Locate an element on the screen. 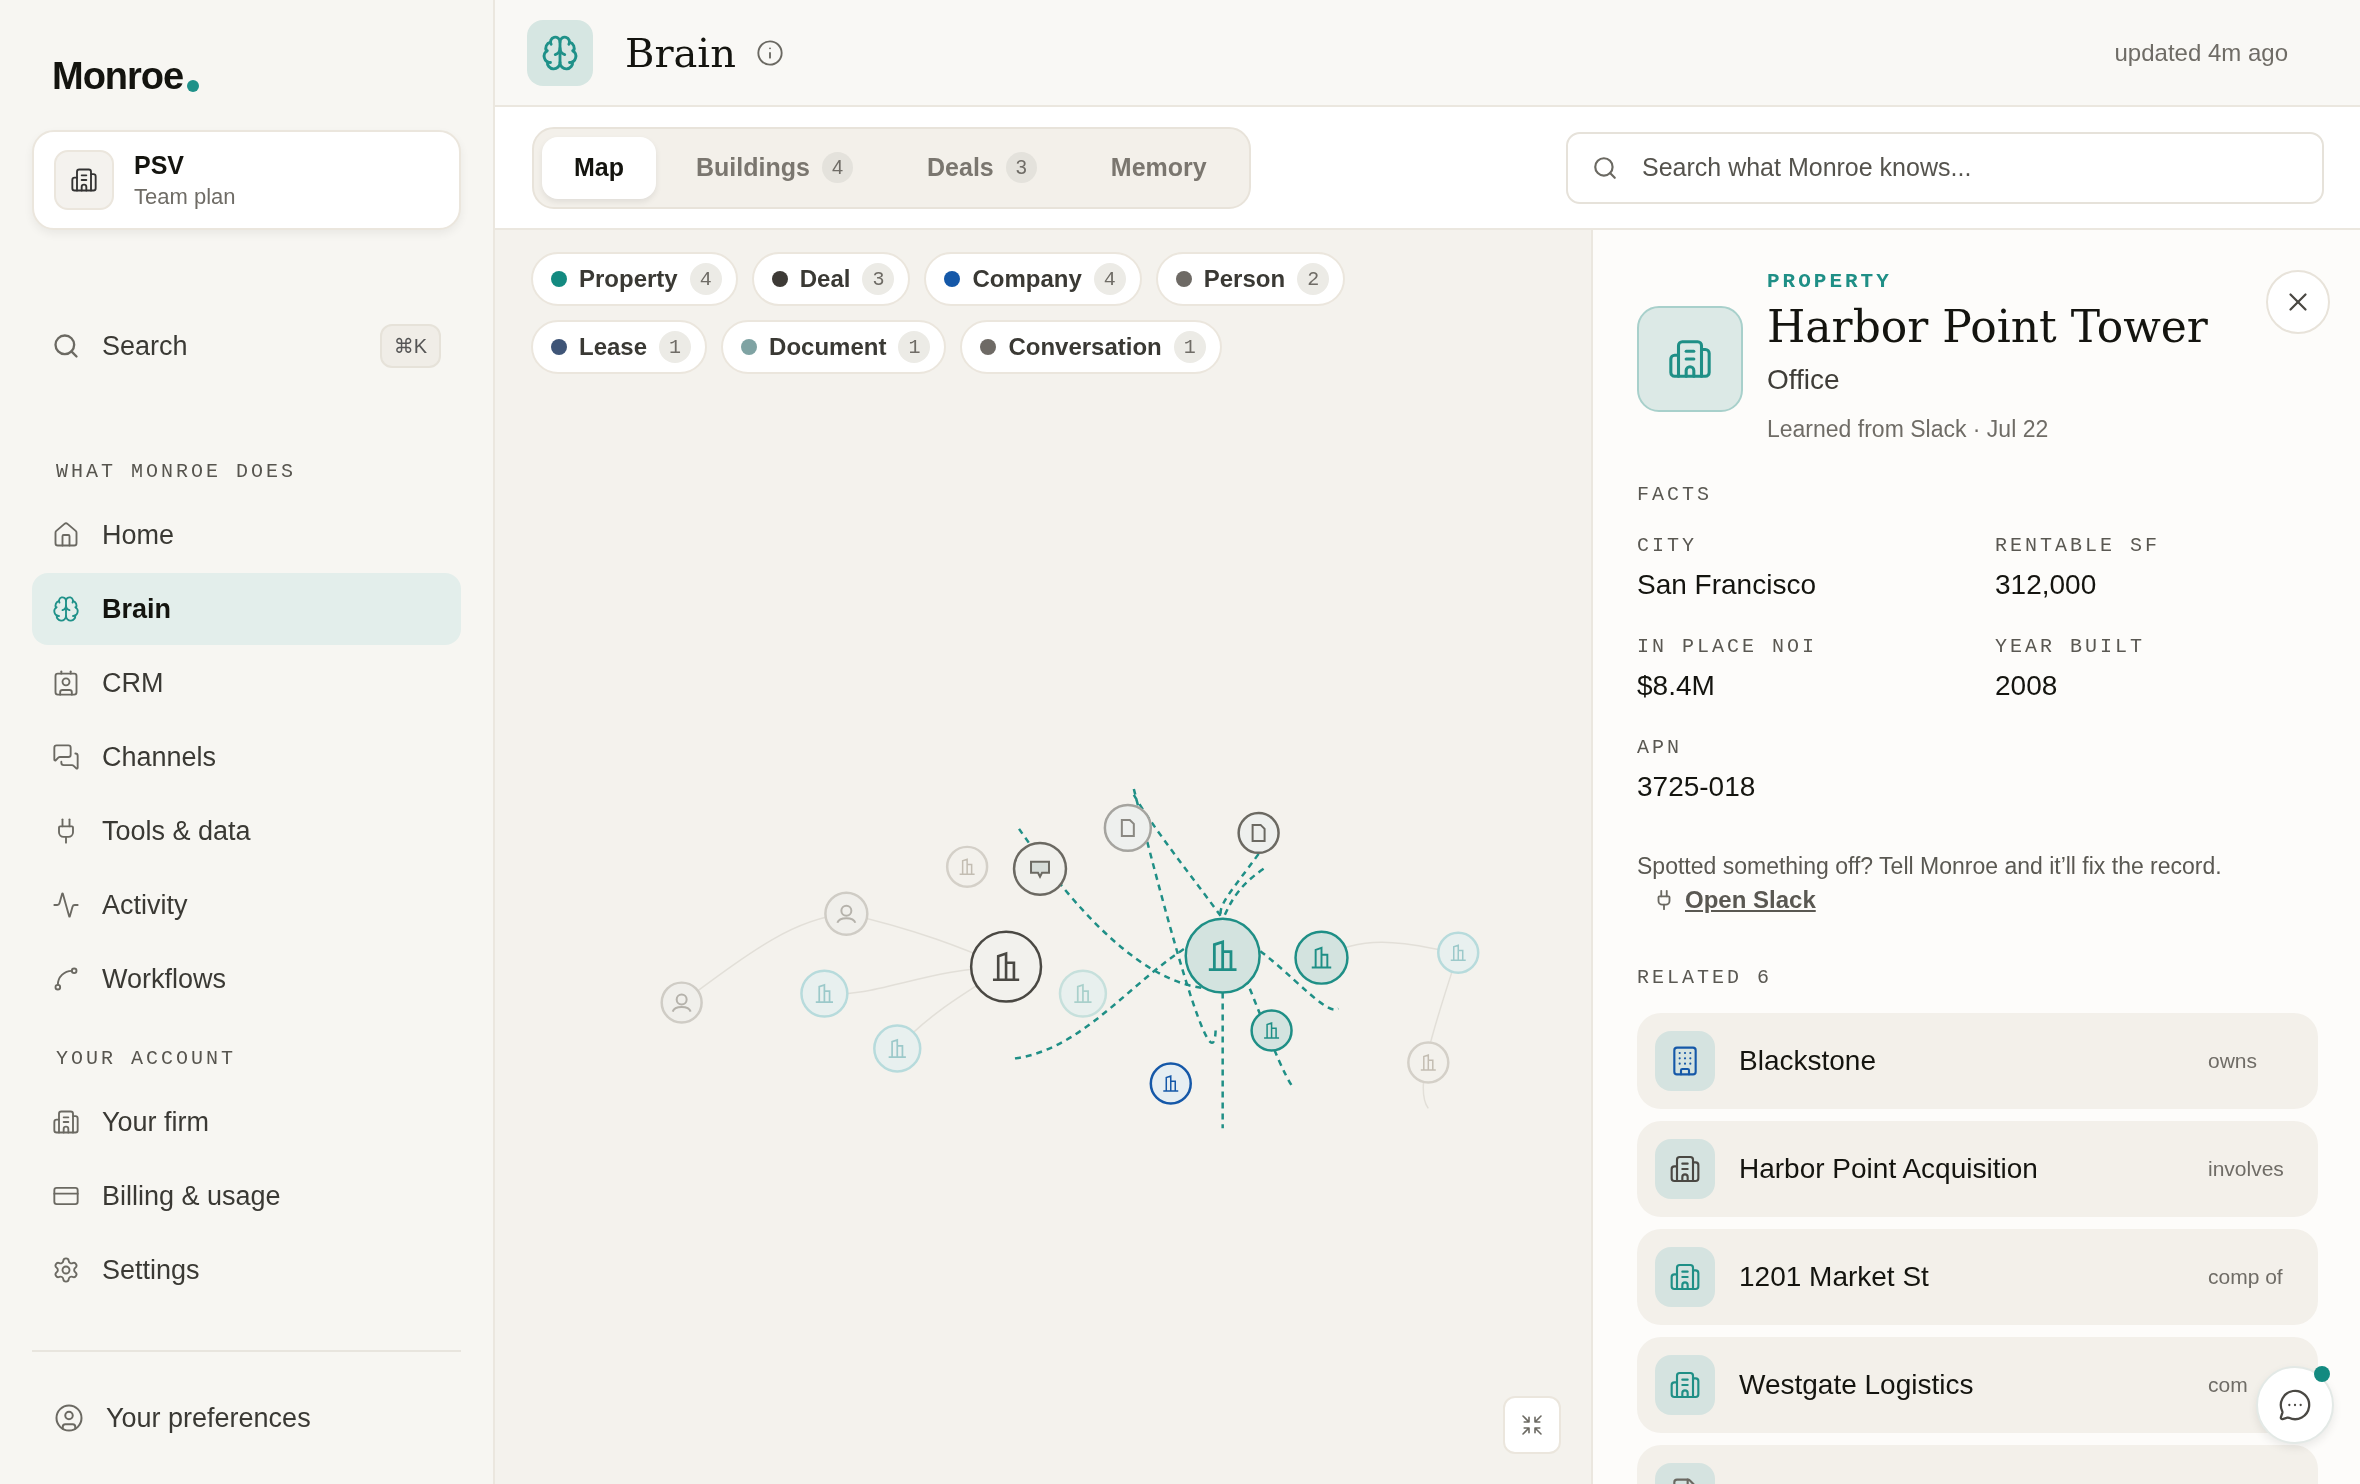  related-item: Westgate Logistics com is located at coordinates (1977, 1385).